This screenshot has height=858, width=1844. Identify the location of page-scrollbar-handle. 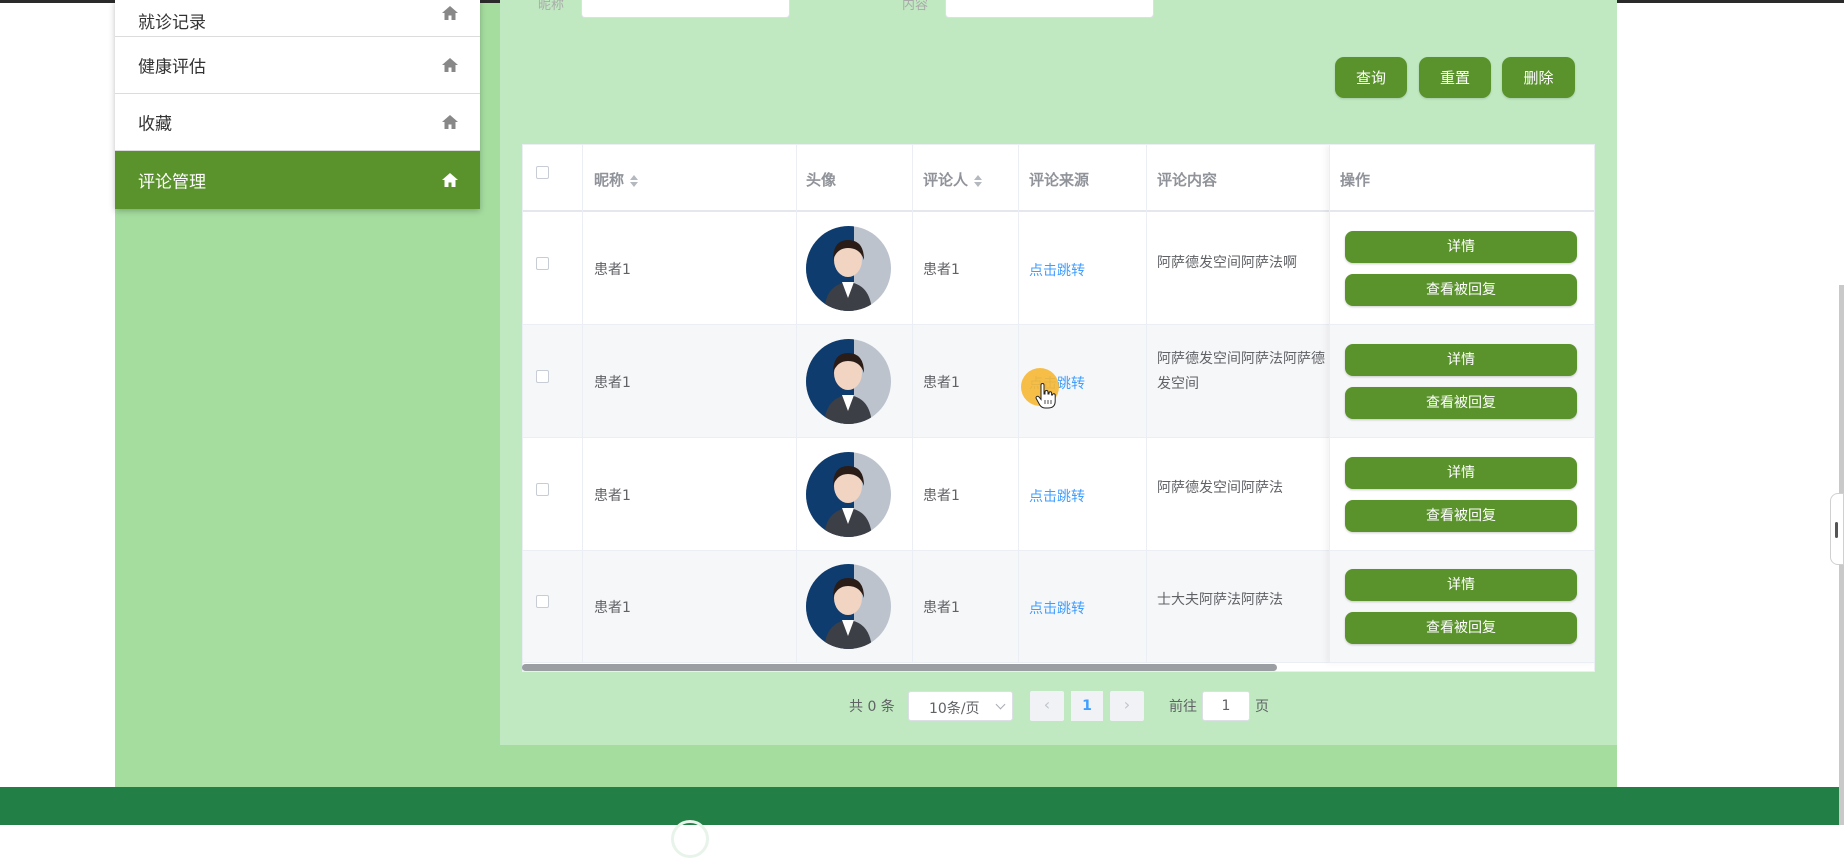
(1837, 529).